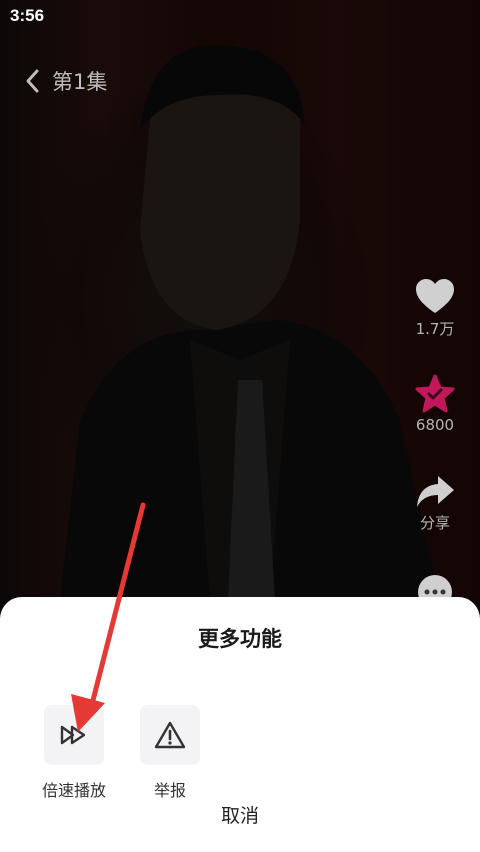 This screenshot has height=852, width=480. I want to click on favorite-count: 6800, so click(435, 425).